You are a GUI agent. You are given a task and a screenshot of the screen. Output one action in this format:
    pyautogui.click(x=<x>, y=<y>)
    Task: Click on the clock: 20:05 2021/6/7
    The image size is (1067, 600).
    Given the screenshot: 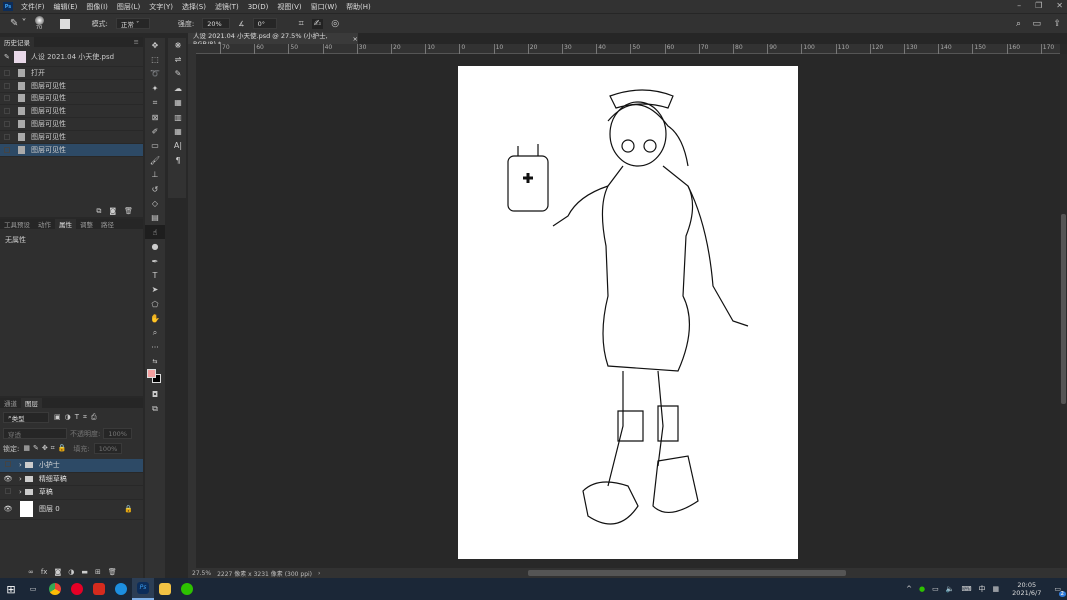 What is the action you would take?
    pyautogui.click(x=1026, y=589)
    